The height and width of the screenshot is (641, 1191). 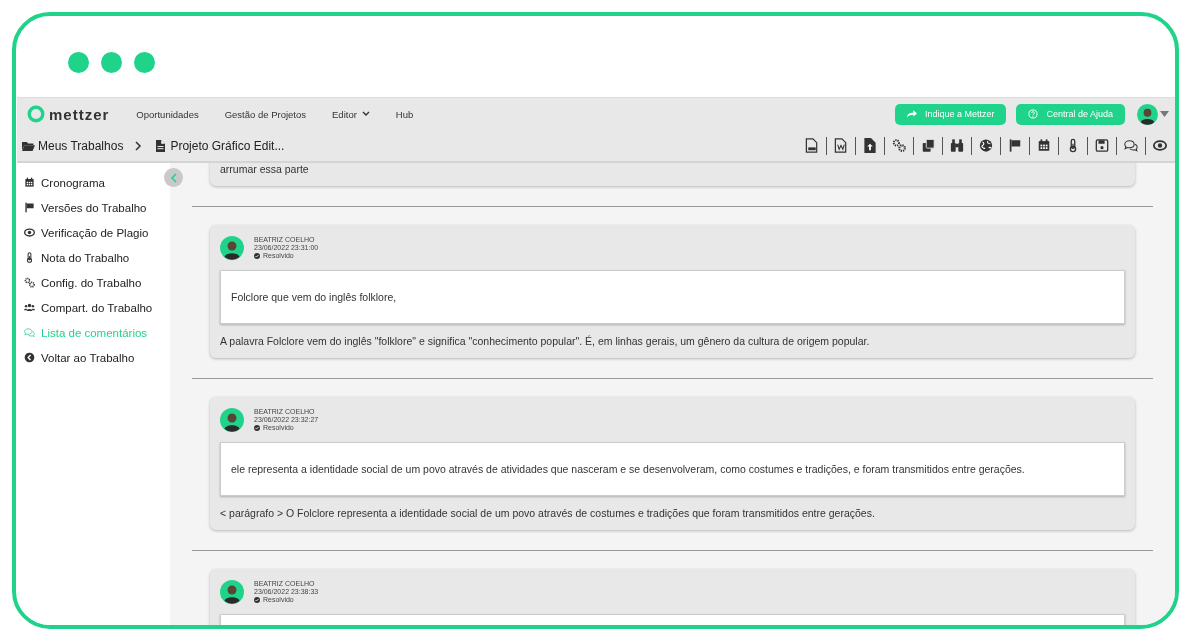 I want to click on file-upload-icon, so click(x=870, y=145).